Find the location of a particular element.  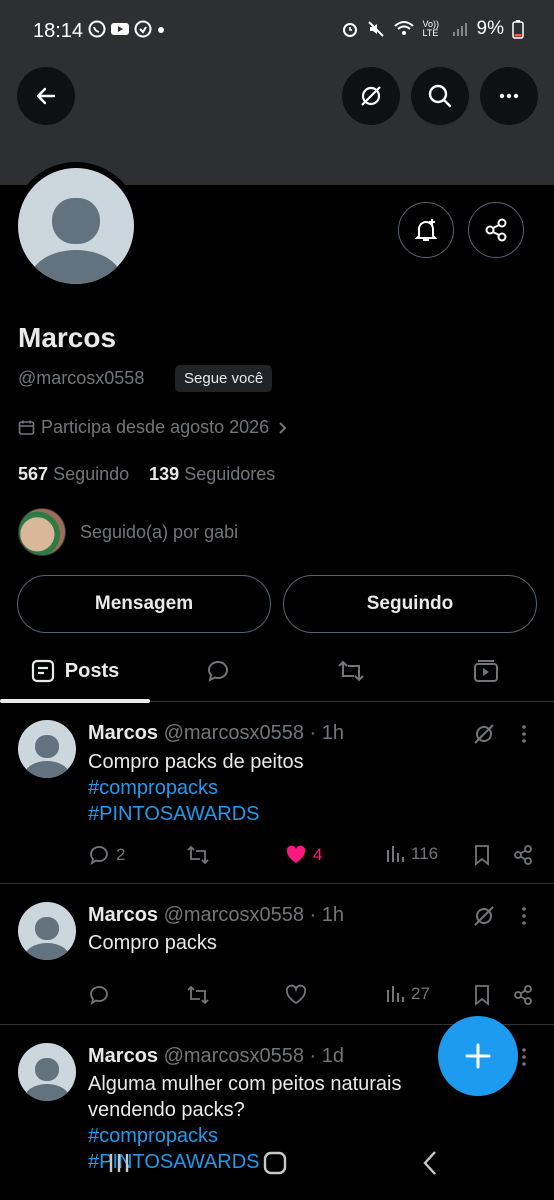

reply-icon is located at coordinates (99, 855).